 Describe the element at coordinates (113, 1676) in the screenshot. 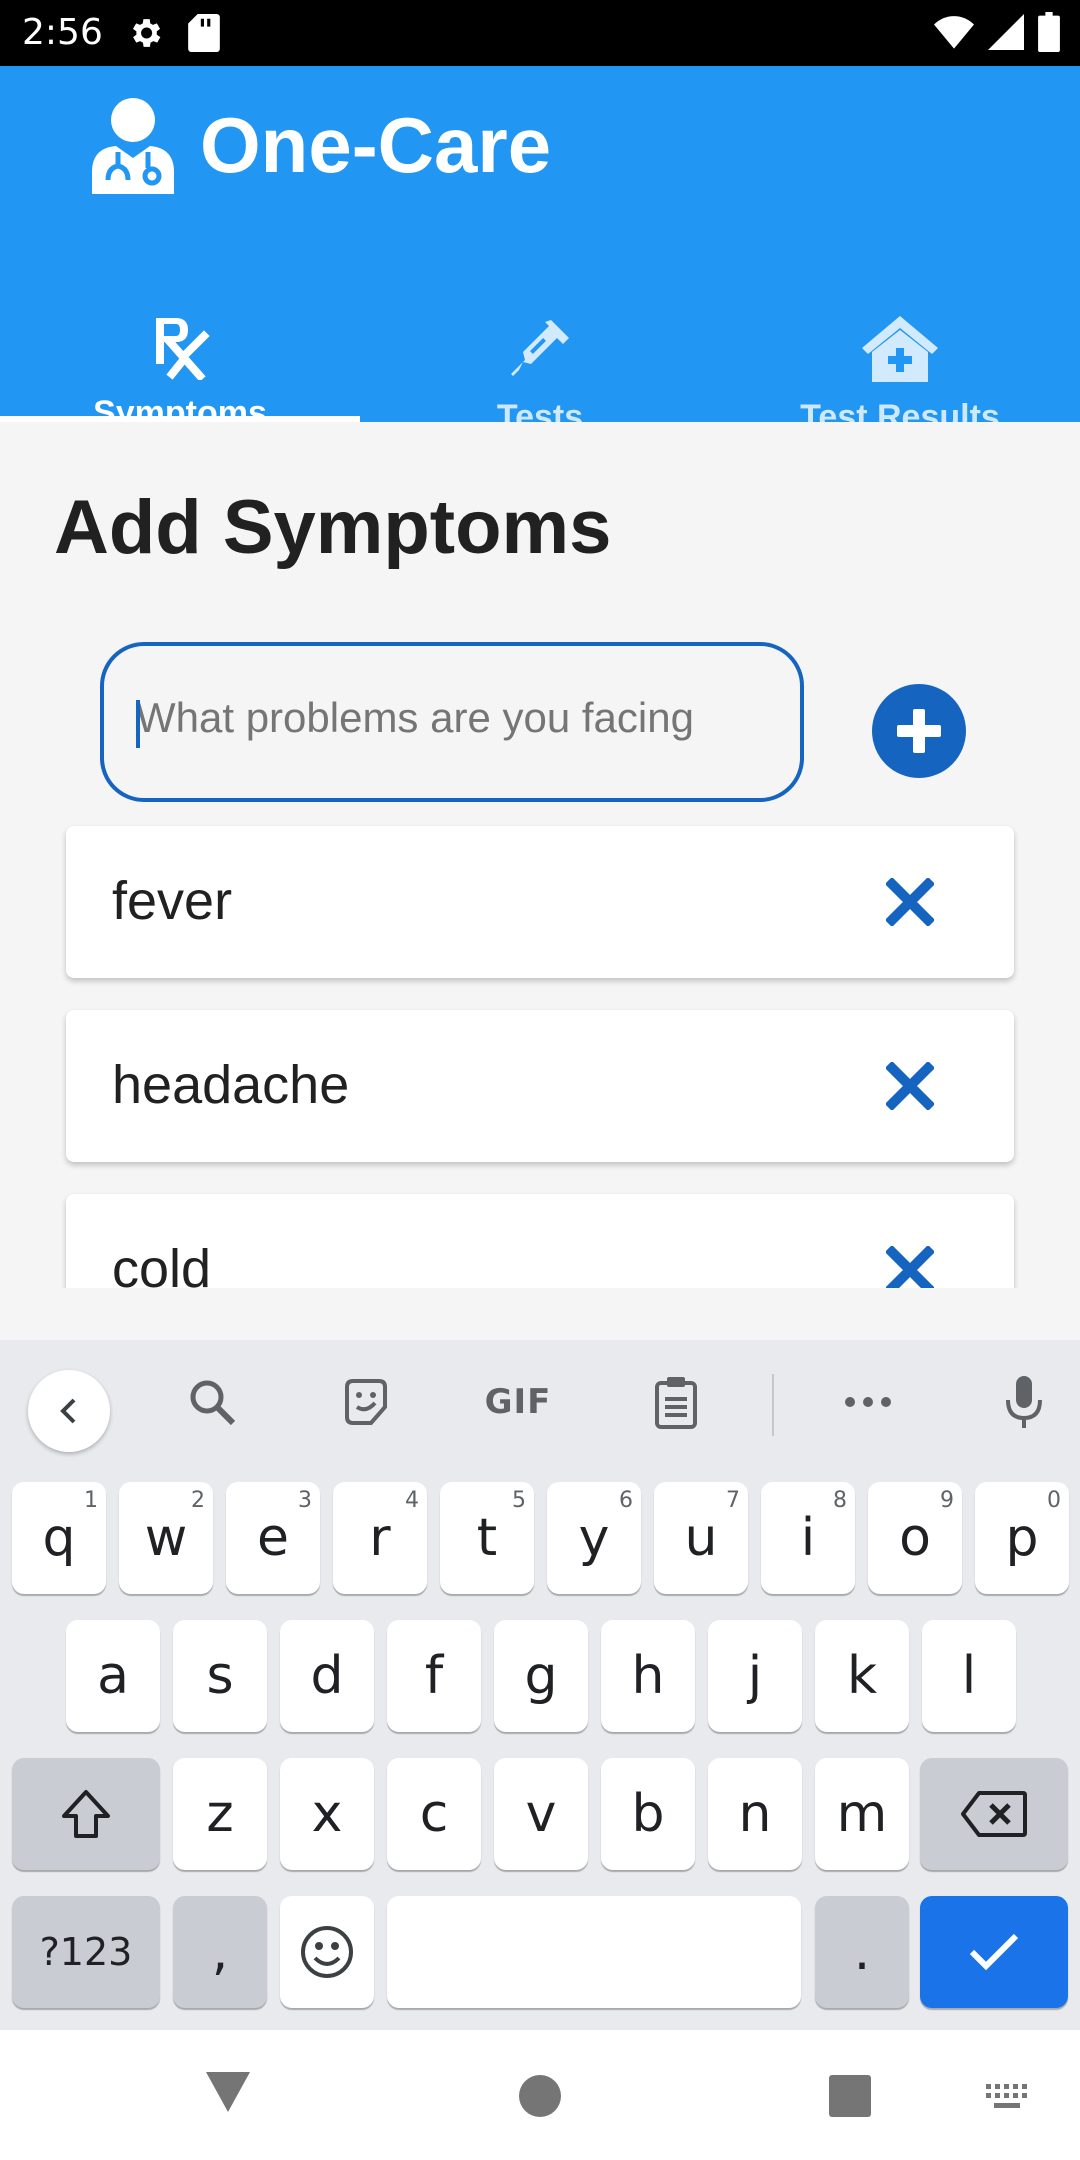

I see `key-a: a` at that location.